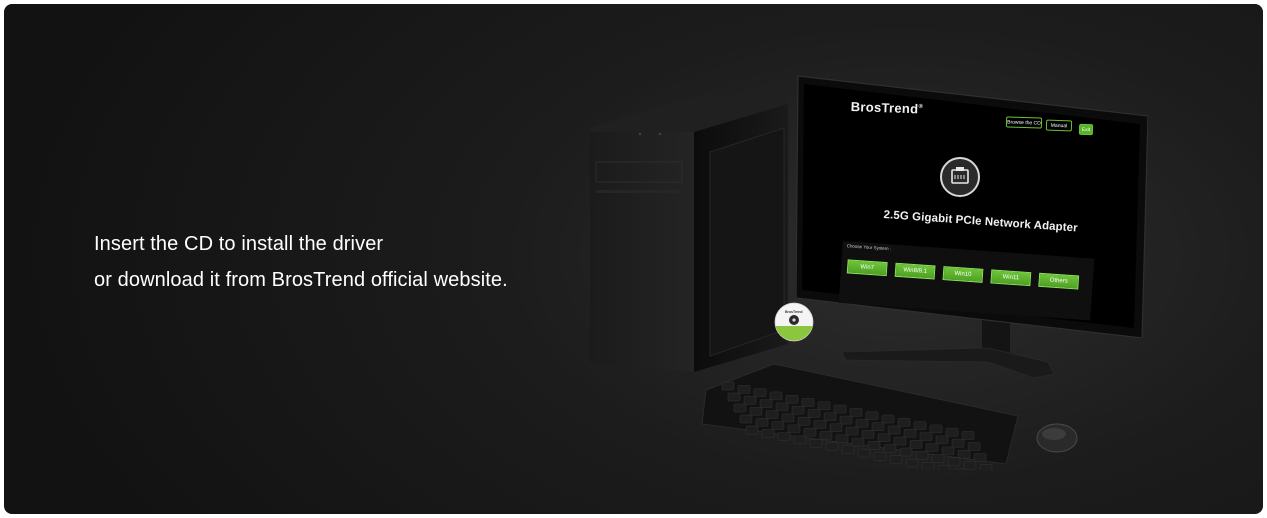  I want to click on browse-cd-button: Browse the CD, so click(1024, 122).